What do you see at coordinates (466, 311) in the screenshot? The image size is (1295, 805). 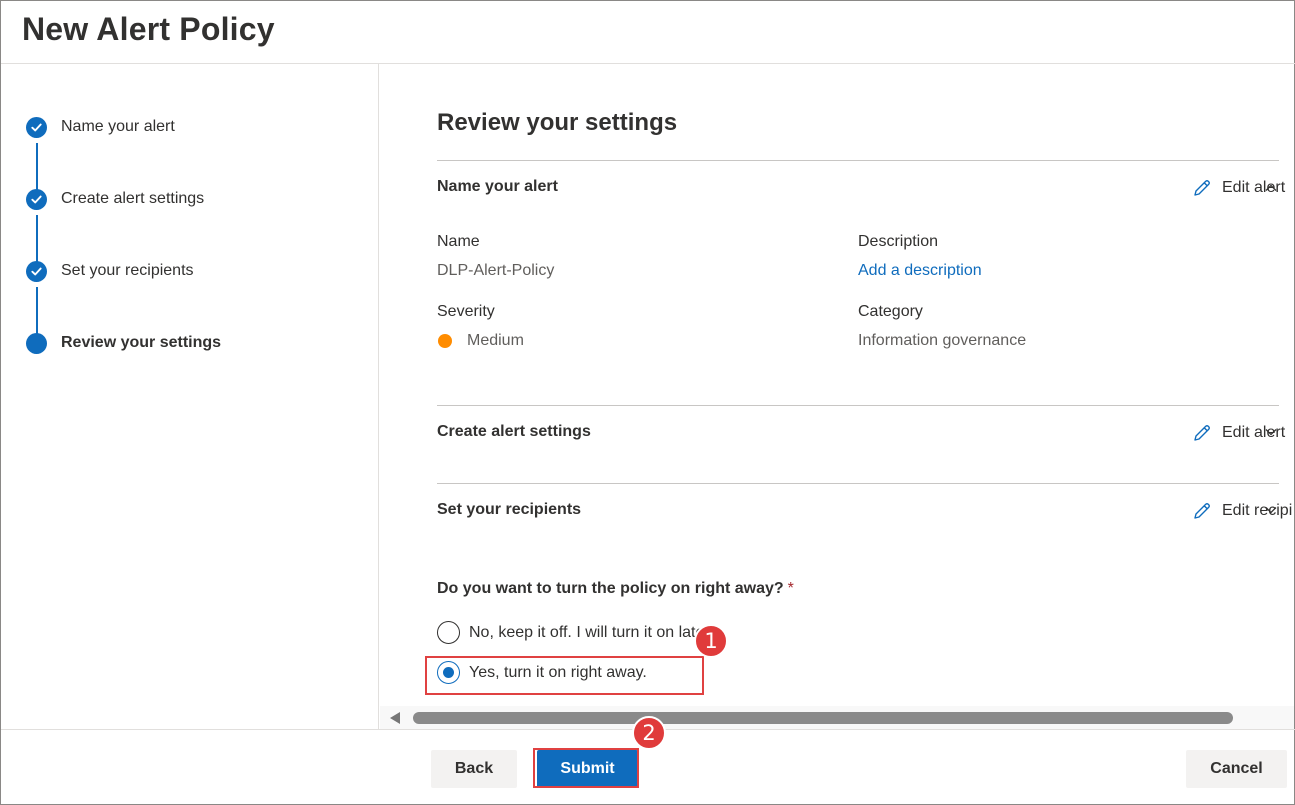 I see `severity-label: Severity` at bounding box center [466, 311].